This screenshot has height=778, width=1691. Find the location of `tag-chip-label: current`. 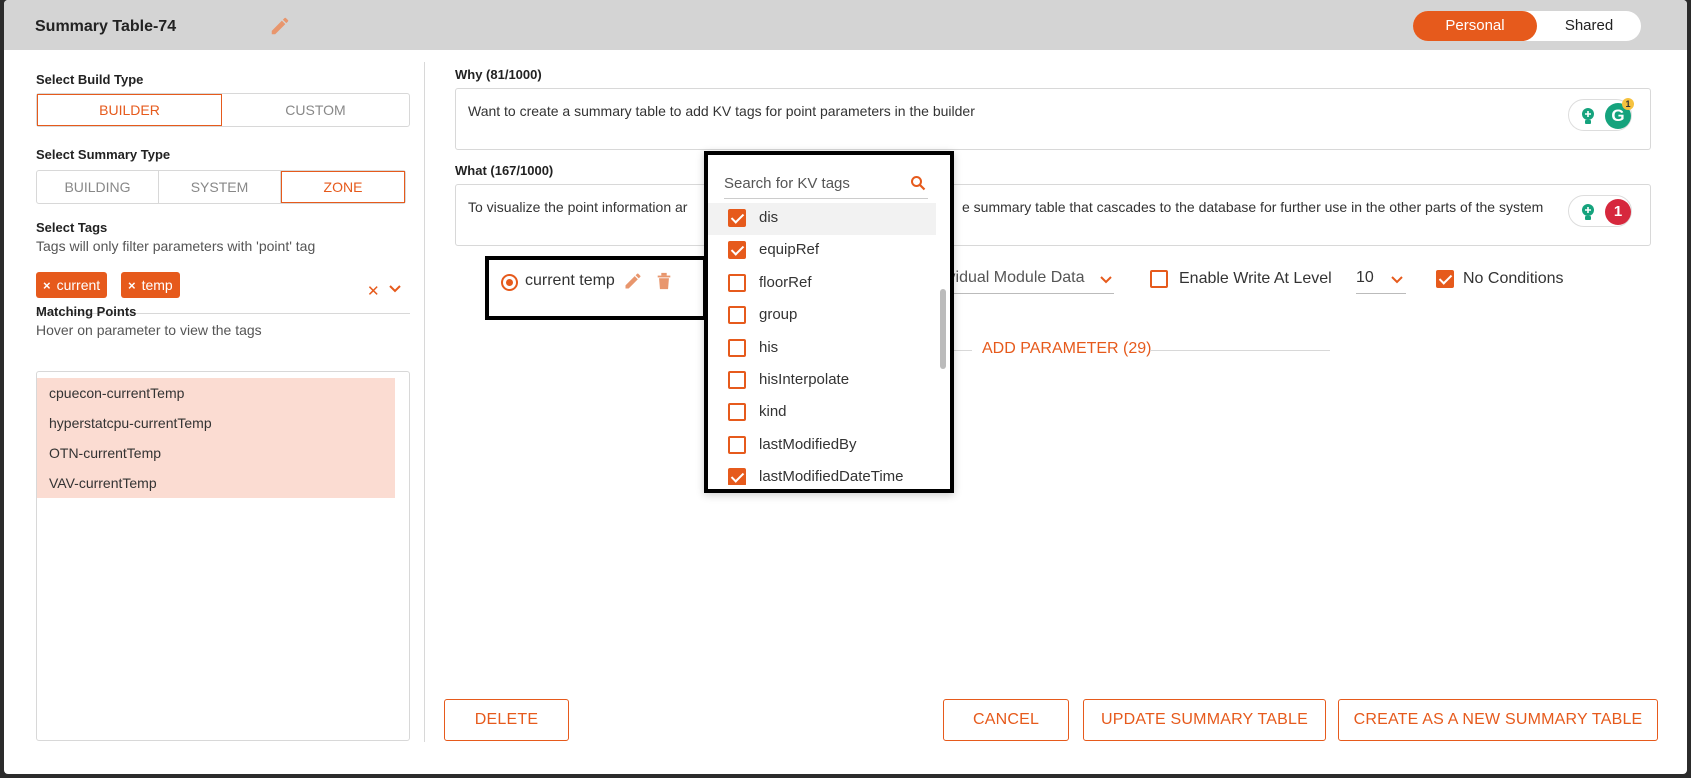

tag-chip-label: current is located at coordinates (78, 285).